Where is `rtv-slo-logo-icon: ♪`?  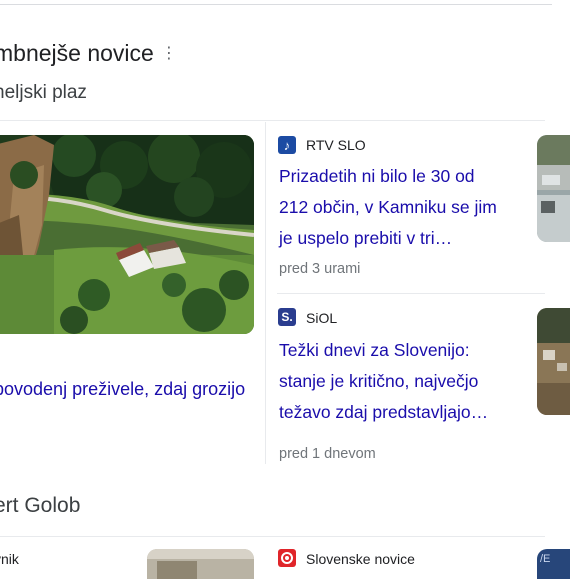 rtv-slo-logo-icon: ♪ is located at coordinates (287, 145).